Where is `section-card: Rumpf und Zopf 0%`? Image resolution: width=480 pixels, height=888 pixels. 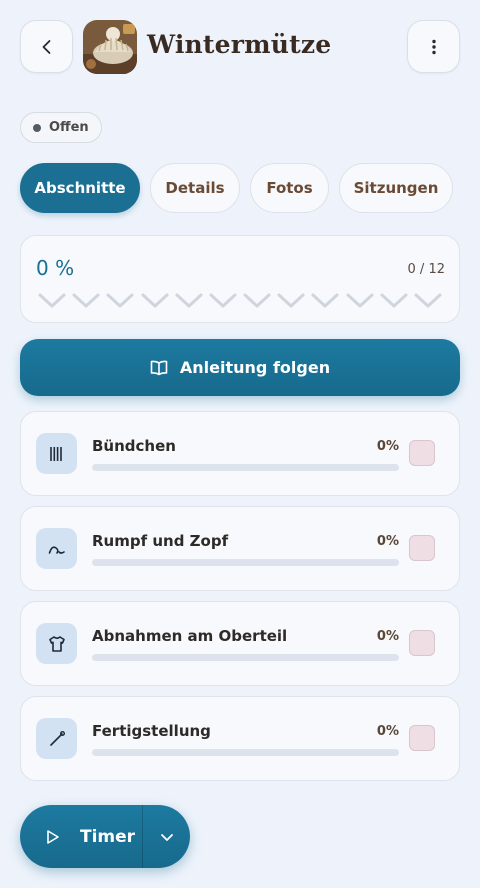 section-card: Rumpf und Zopf 0% is located at coordinates (240, 548).